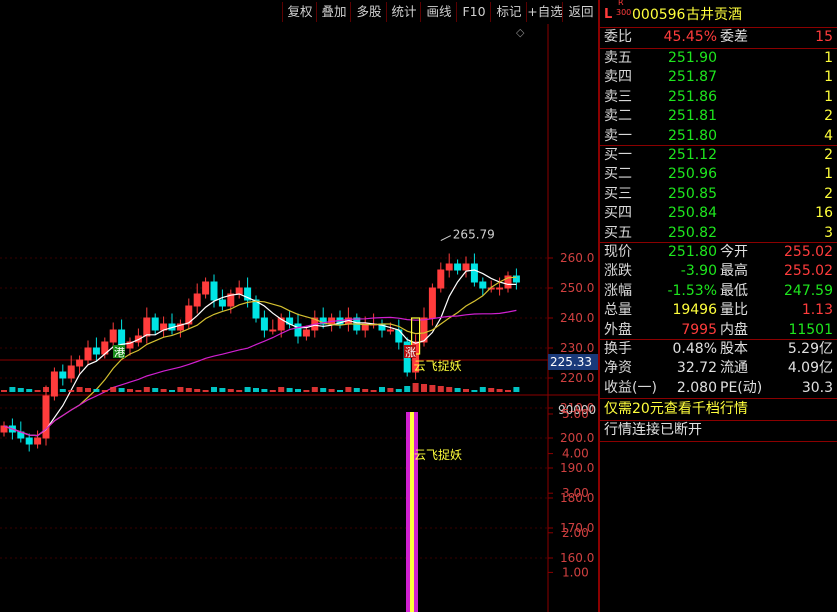 The height and width of the screenshot is (612, 837). Describe the element at coordinates (828, 232) in the screenshot. I see `bid-qty: 3` at that location.